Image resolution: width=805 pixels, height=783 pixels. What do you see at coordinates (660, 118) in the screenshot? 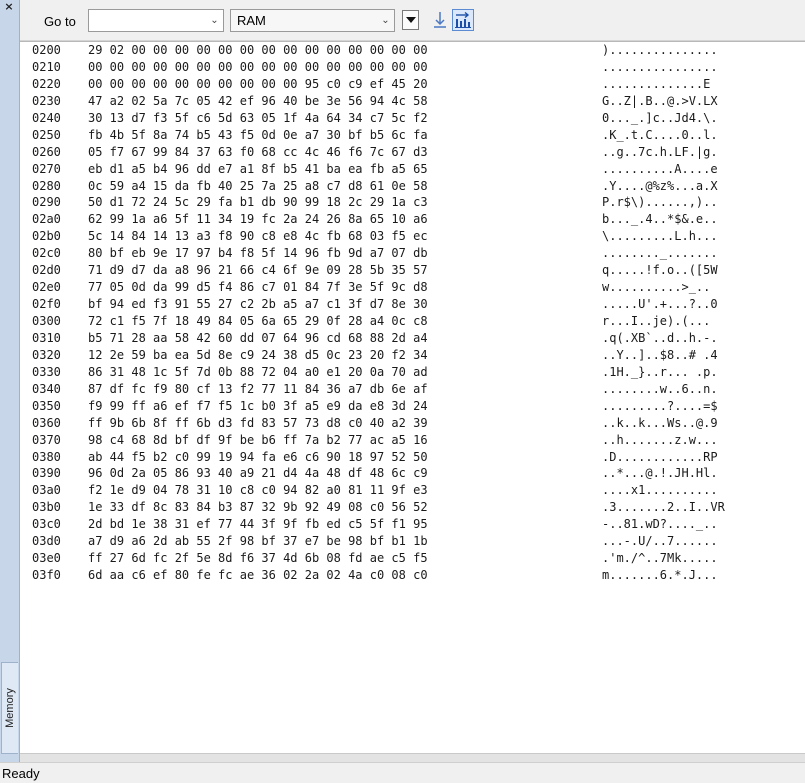
I see `row-ascii: 0..._.]c..Jd4.\.` at bounding box center [660, 118].